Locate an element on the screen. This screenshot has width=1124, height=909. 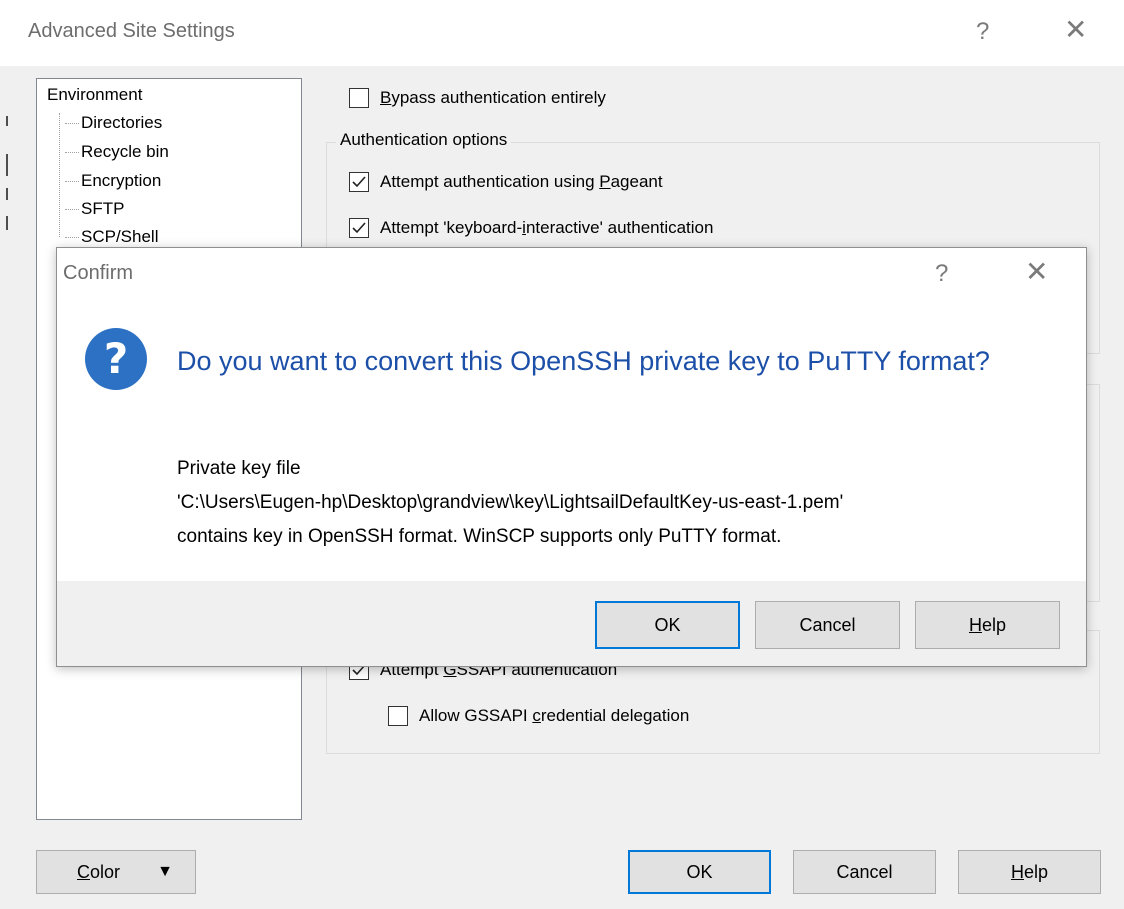
tree-item-directories: Directories is located at coordinates (113, 123).